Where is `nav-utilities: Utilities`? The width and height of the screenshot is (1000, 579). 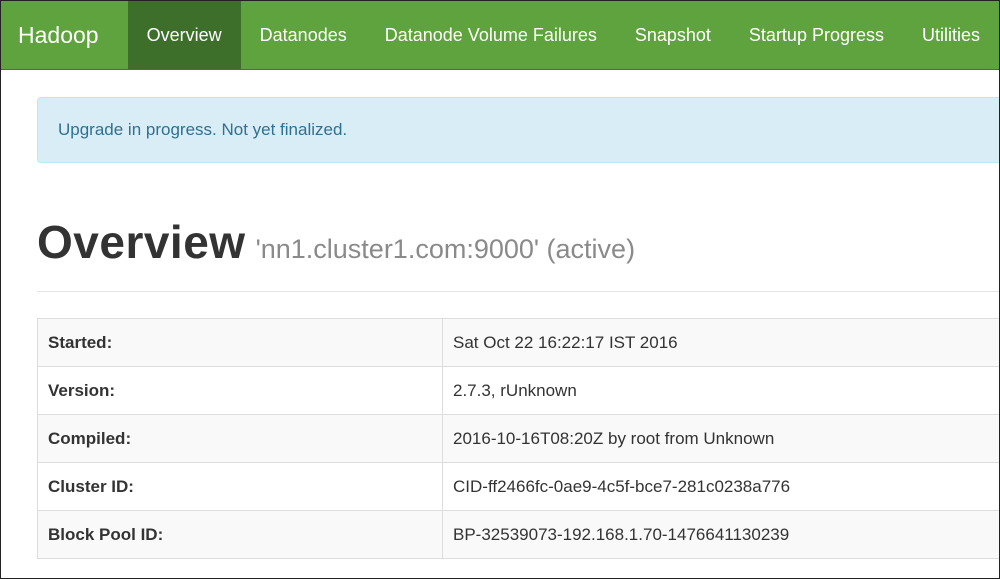 nav-utilities: Utilities is located at coordinates (951, 35).